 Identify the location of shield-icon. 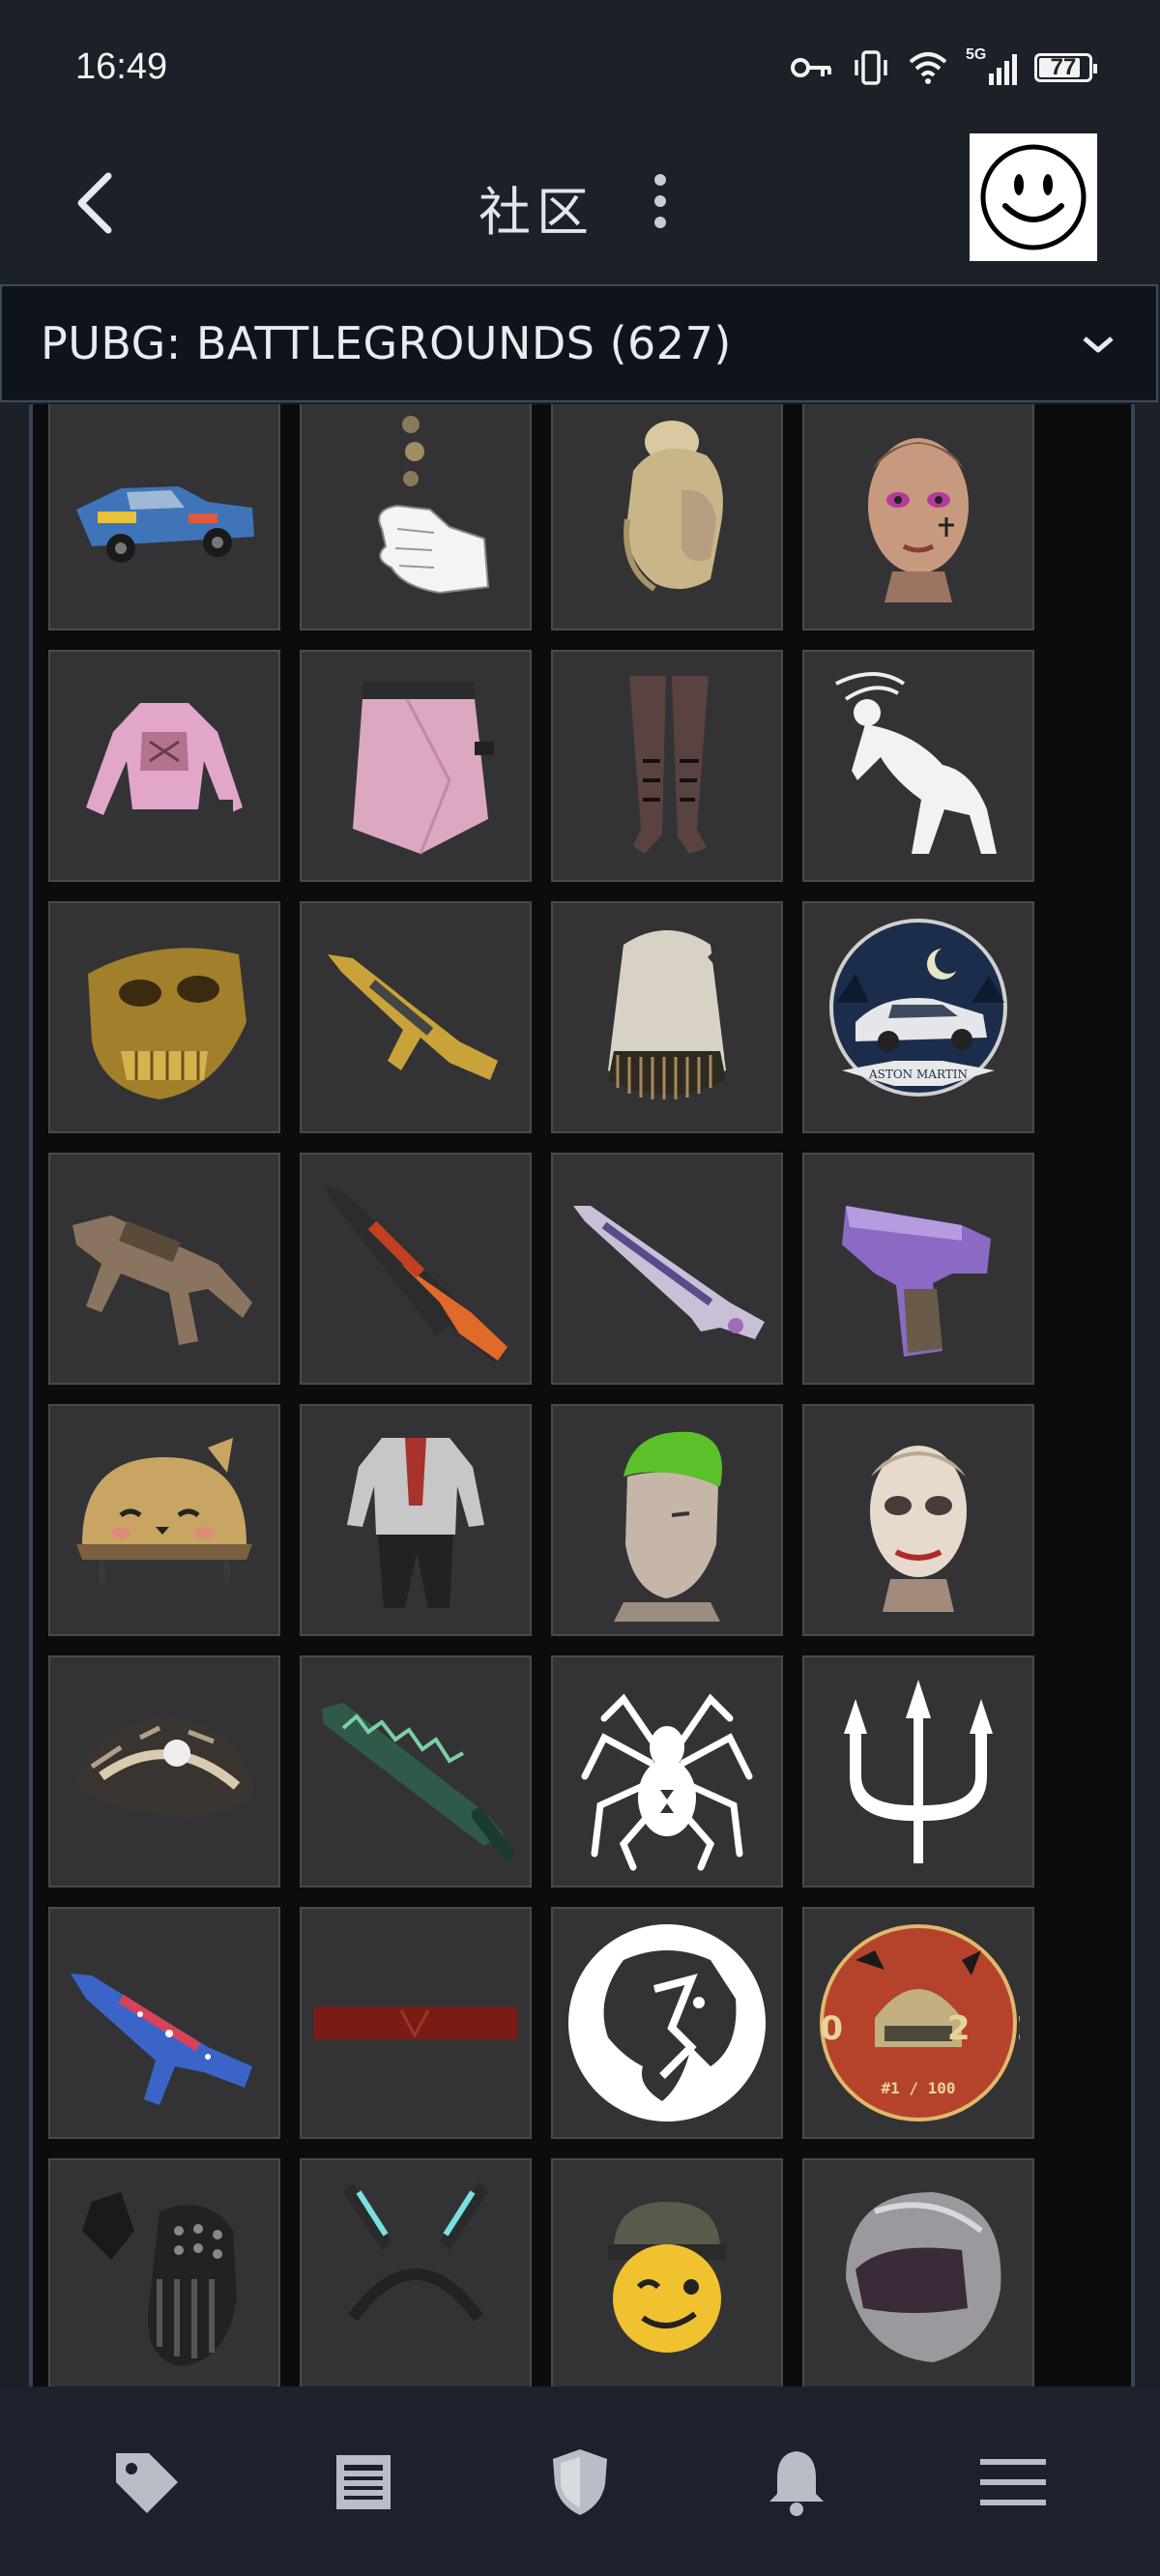
(580, 2482).